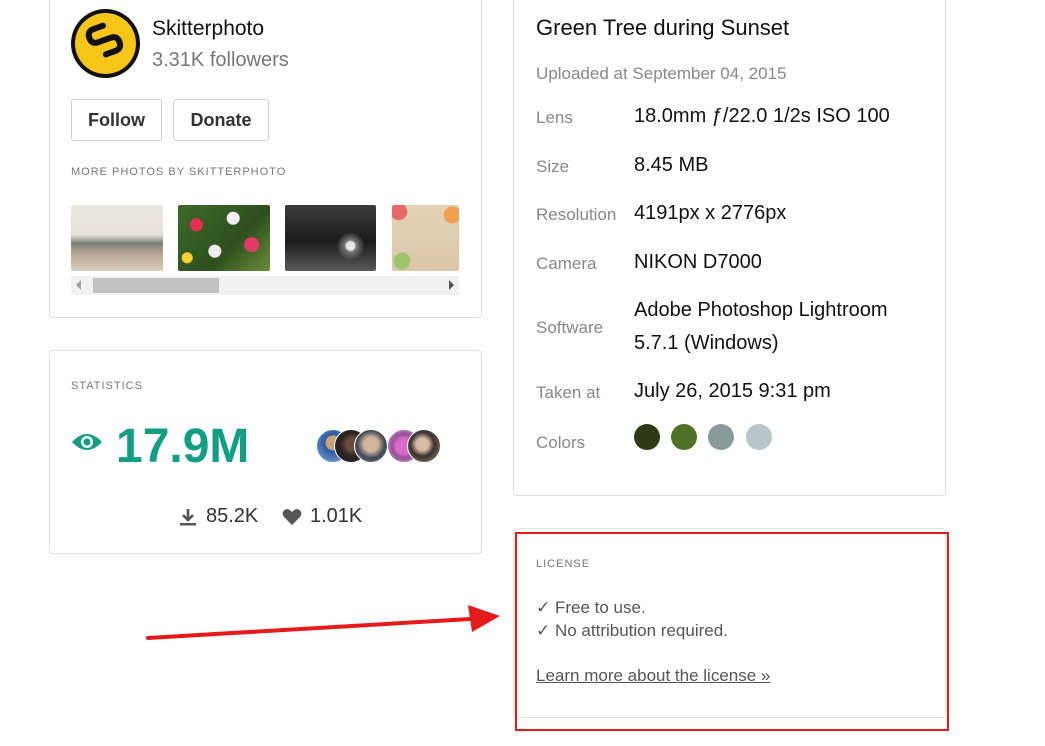  I want to click on camera-value: NIKON D7000, so click(698, 262).